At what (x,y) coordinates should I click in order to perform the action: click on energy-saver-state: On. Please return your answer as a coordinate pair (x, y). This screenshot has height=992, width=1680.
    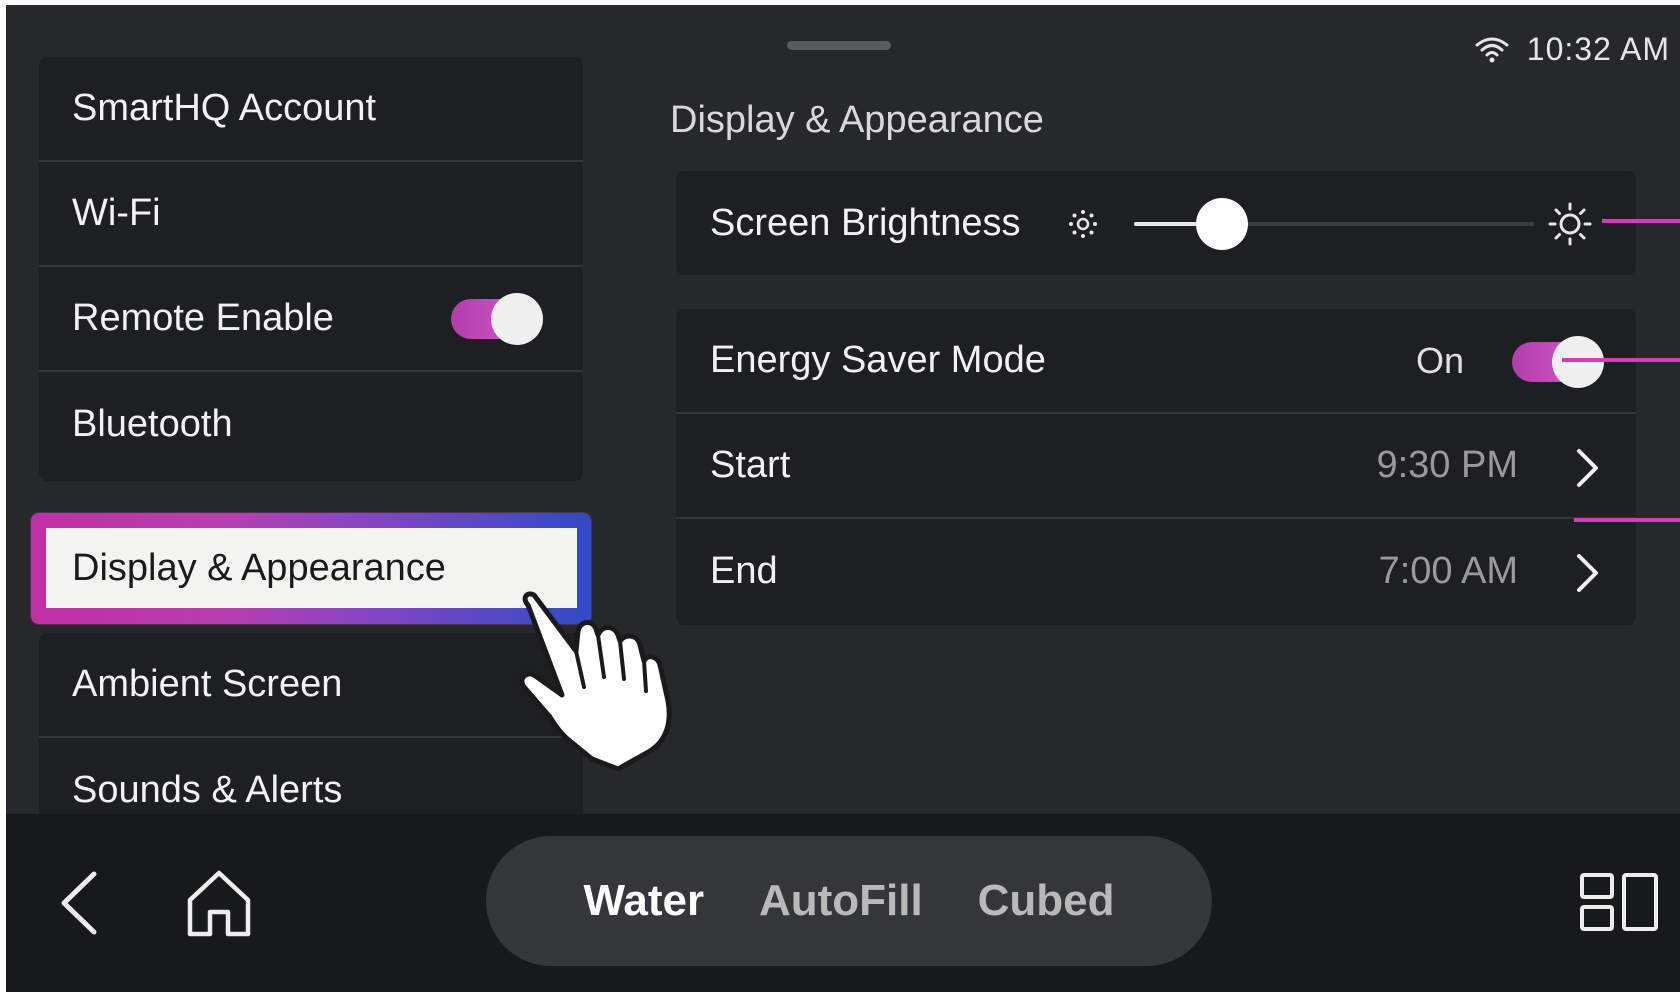
    Looking at the image, I should click on (1439, 360).